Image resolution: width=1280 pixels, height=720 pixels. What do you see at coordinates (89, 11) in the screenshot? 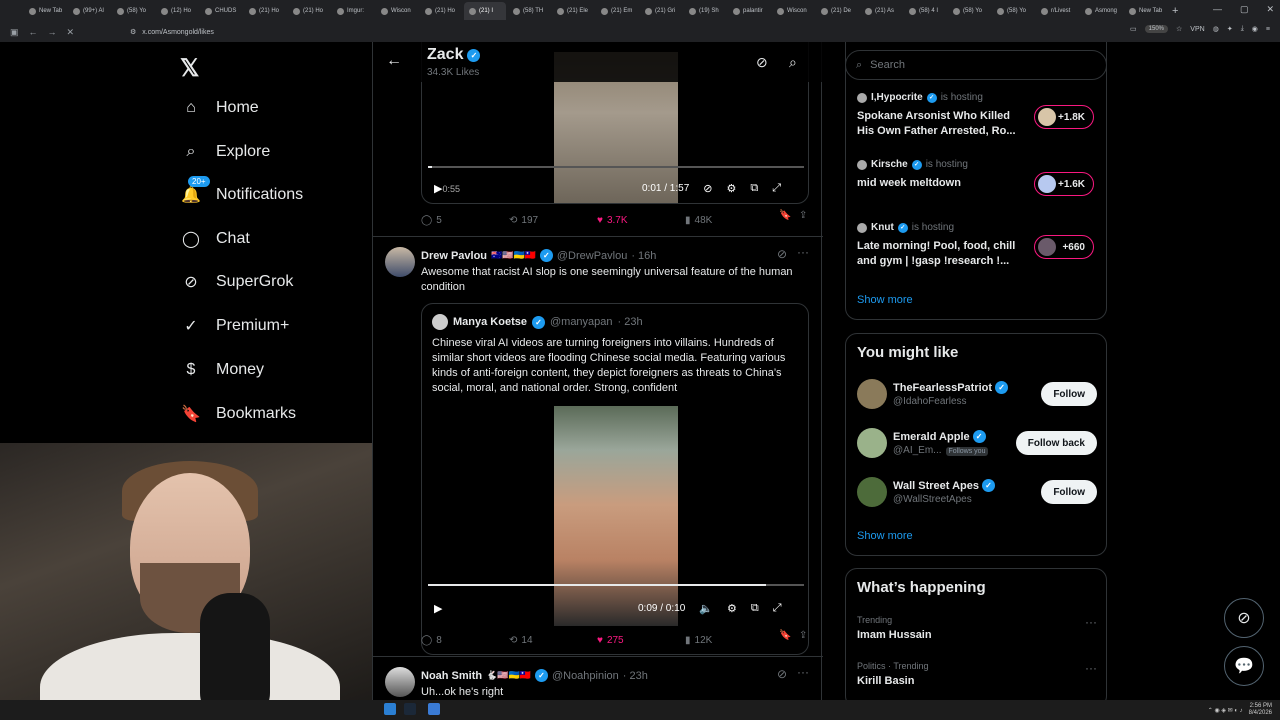
I see `browser-tab: (99+) Al` at bounding box center [89, 11].